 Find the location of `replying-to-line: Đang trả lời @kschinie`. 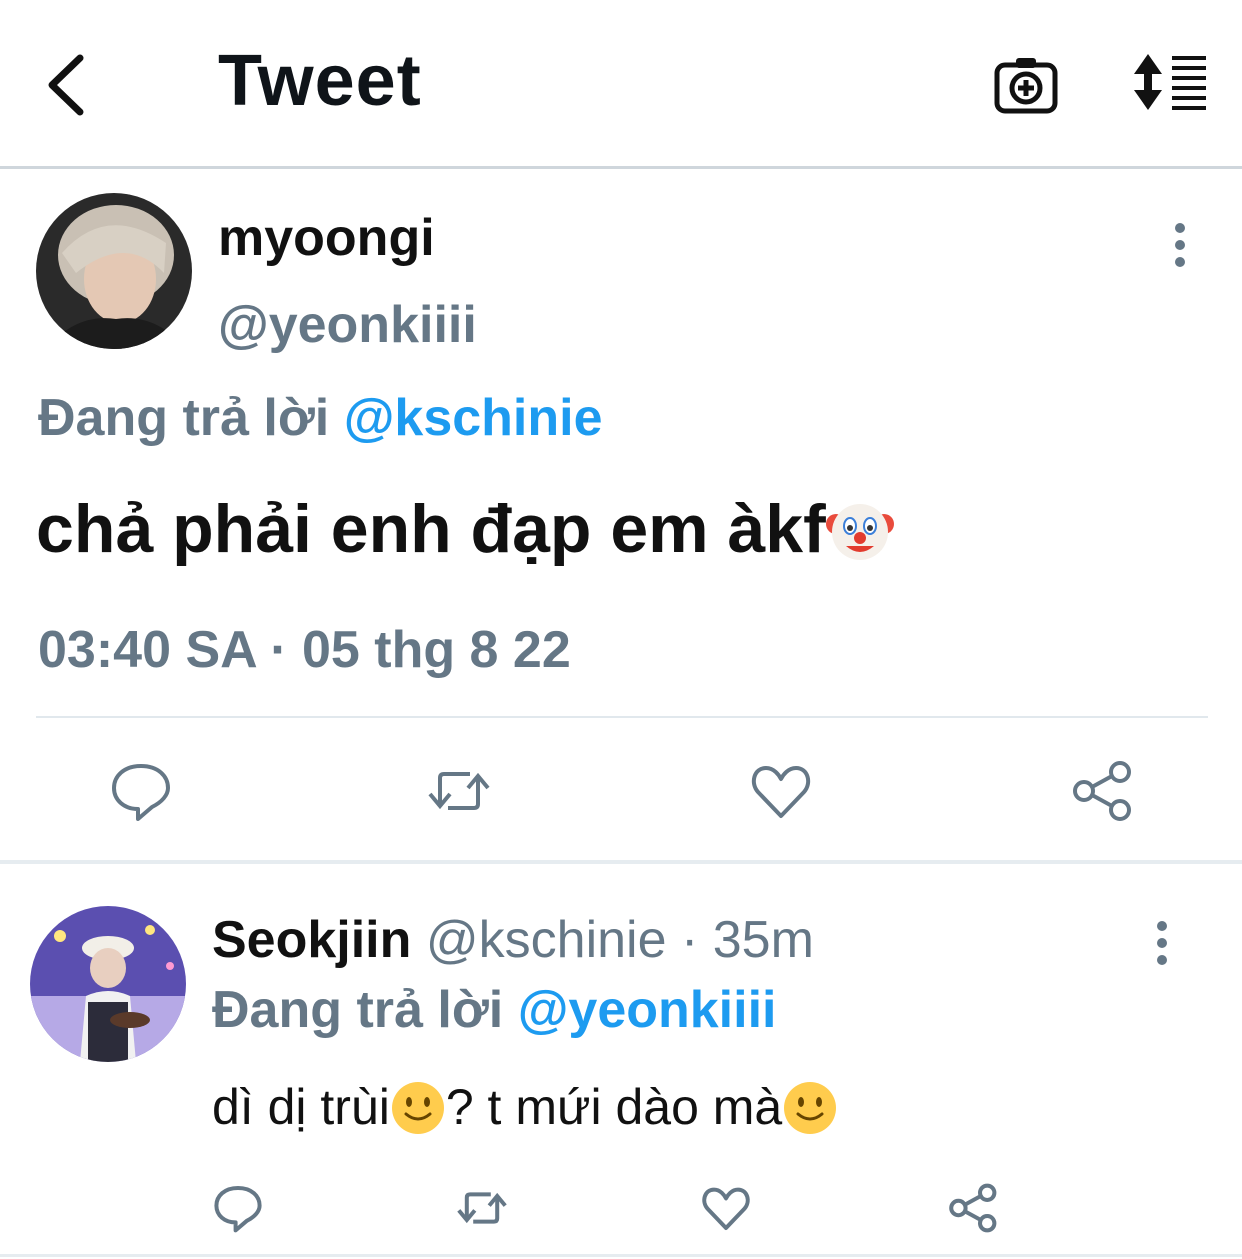

replying-to-line: Đang trả lời @kschinie is located at coordinates (320, 418).